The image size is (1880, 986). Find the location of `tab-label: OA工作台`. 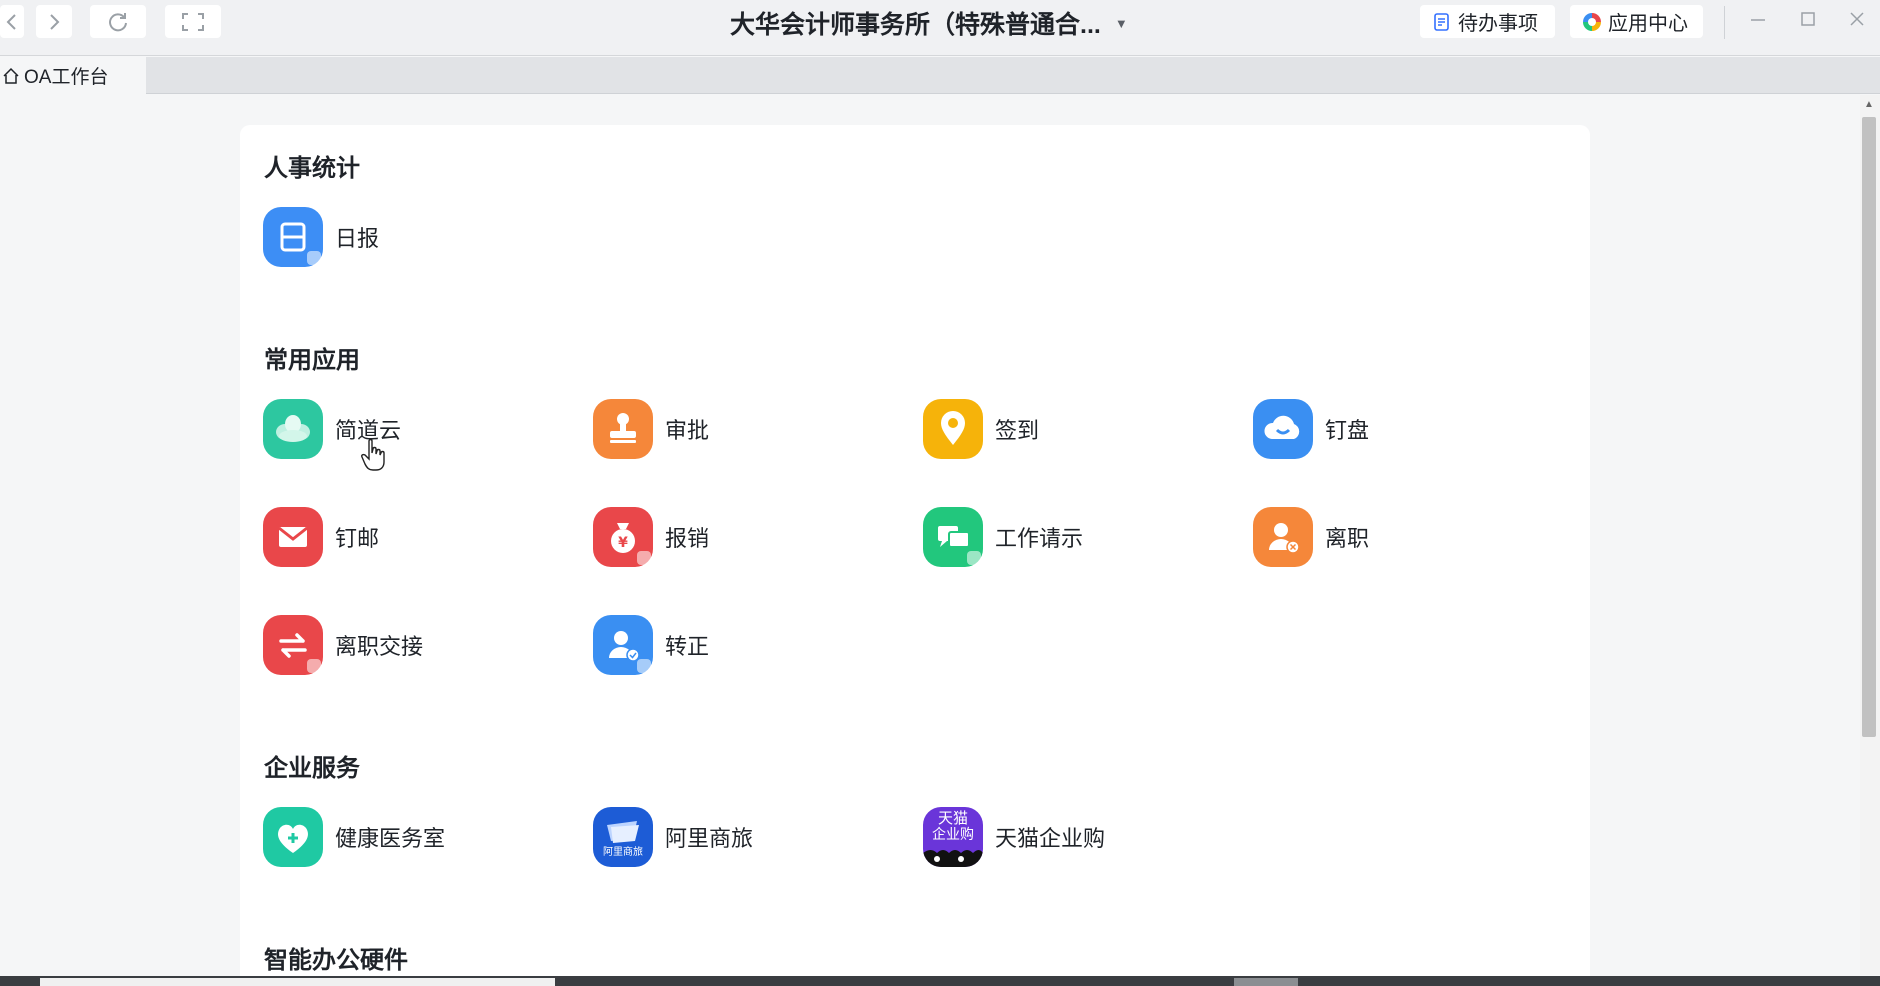

tab-label: OA工作台 is located at coordinates (66, 77).